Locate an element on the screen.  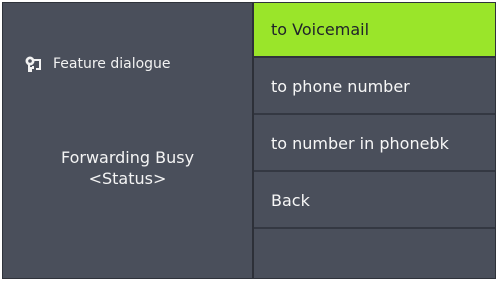
menu-item-back: Back is located at coordinates (374, 201).